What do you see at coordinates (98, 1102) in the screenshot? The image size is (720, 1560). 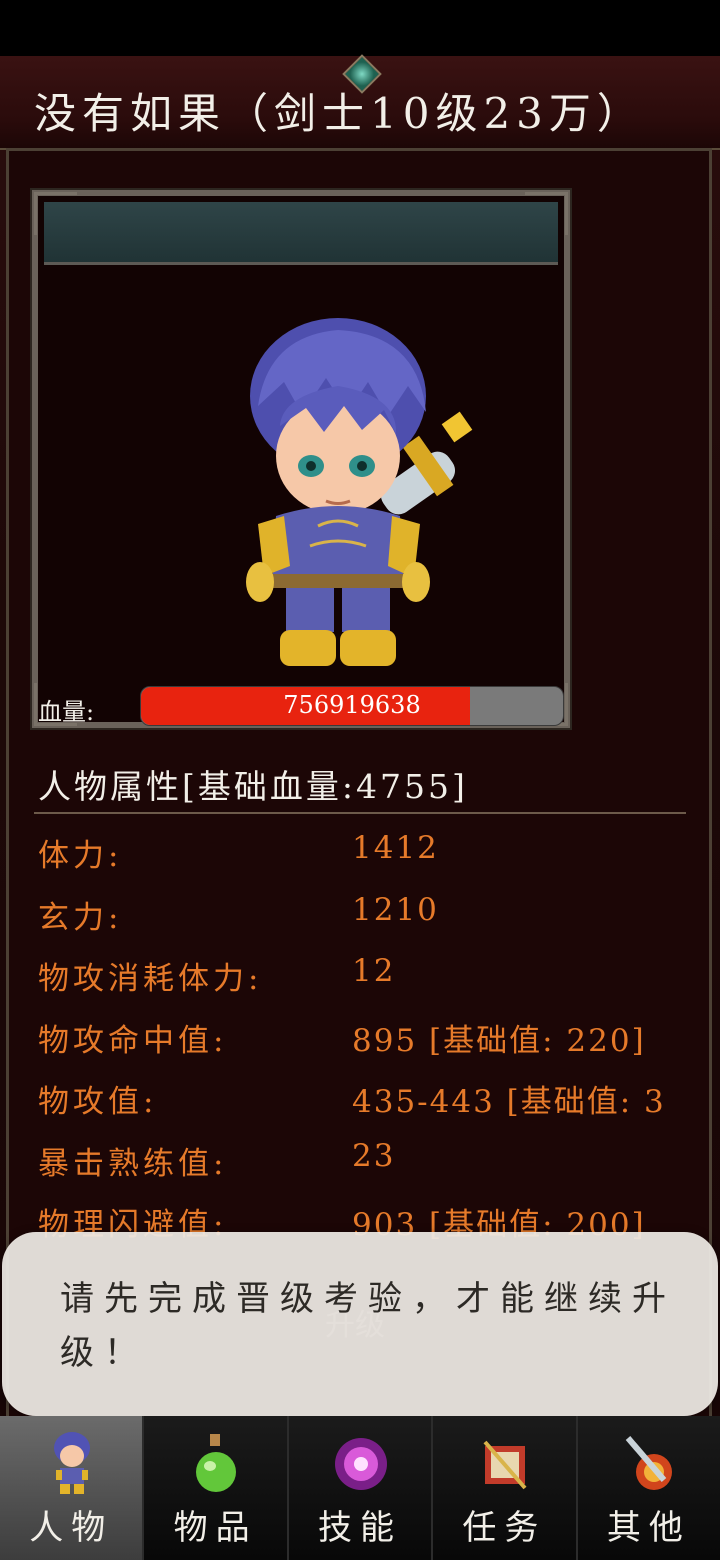 I see `attribute-name: 物攻值:` at bounding box center [98, 1102].